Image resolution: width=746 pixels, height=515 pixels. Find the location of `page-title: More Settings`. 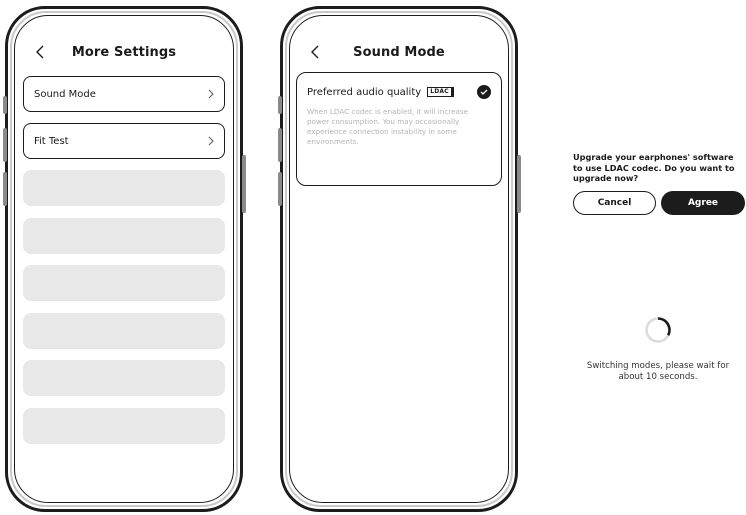

page-title: More Settings is located at coordinates (124, 52).